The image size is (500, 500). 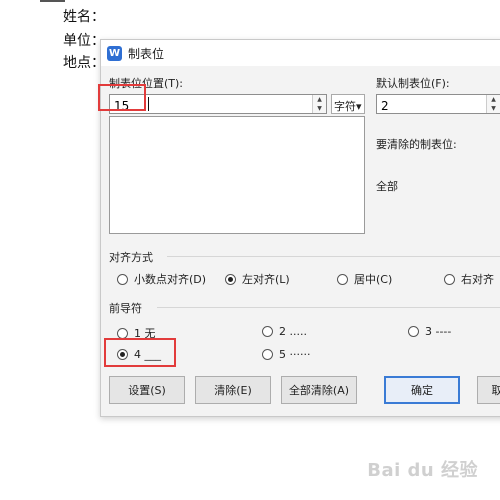 I want to click on alignment-separator, so click(x=333, y=256).